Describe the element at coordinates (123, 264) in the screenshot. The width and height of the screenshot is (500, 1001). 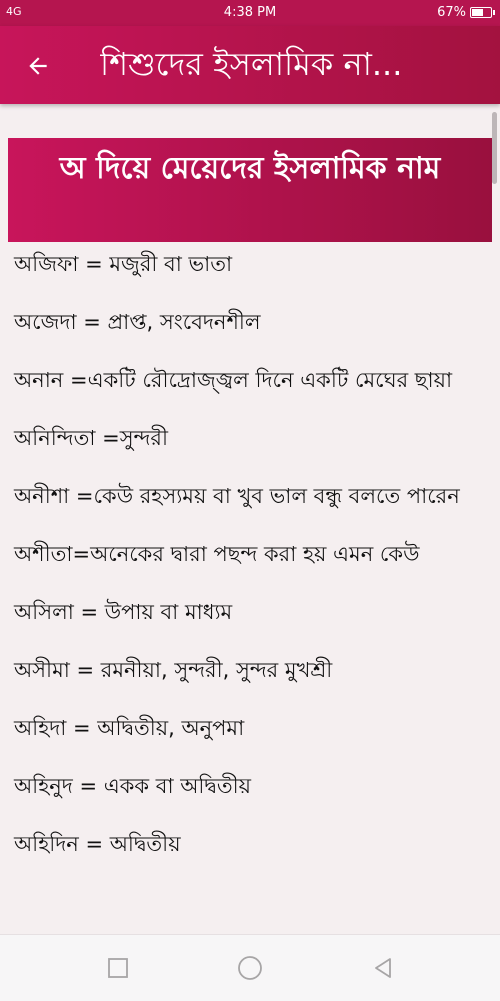
I see `list-item: অজিফা = মজুরী বা ভাতা` at that location.